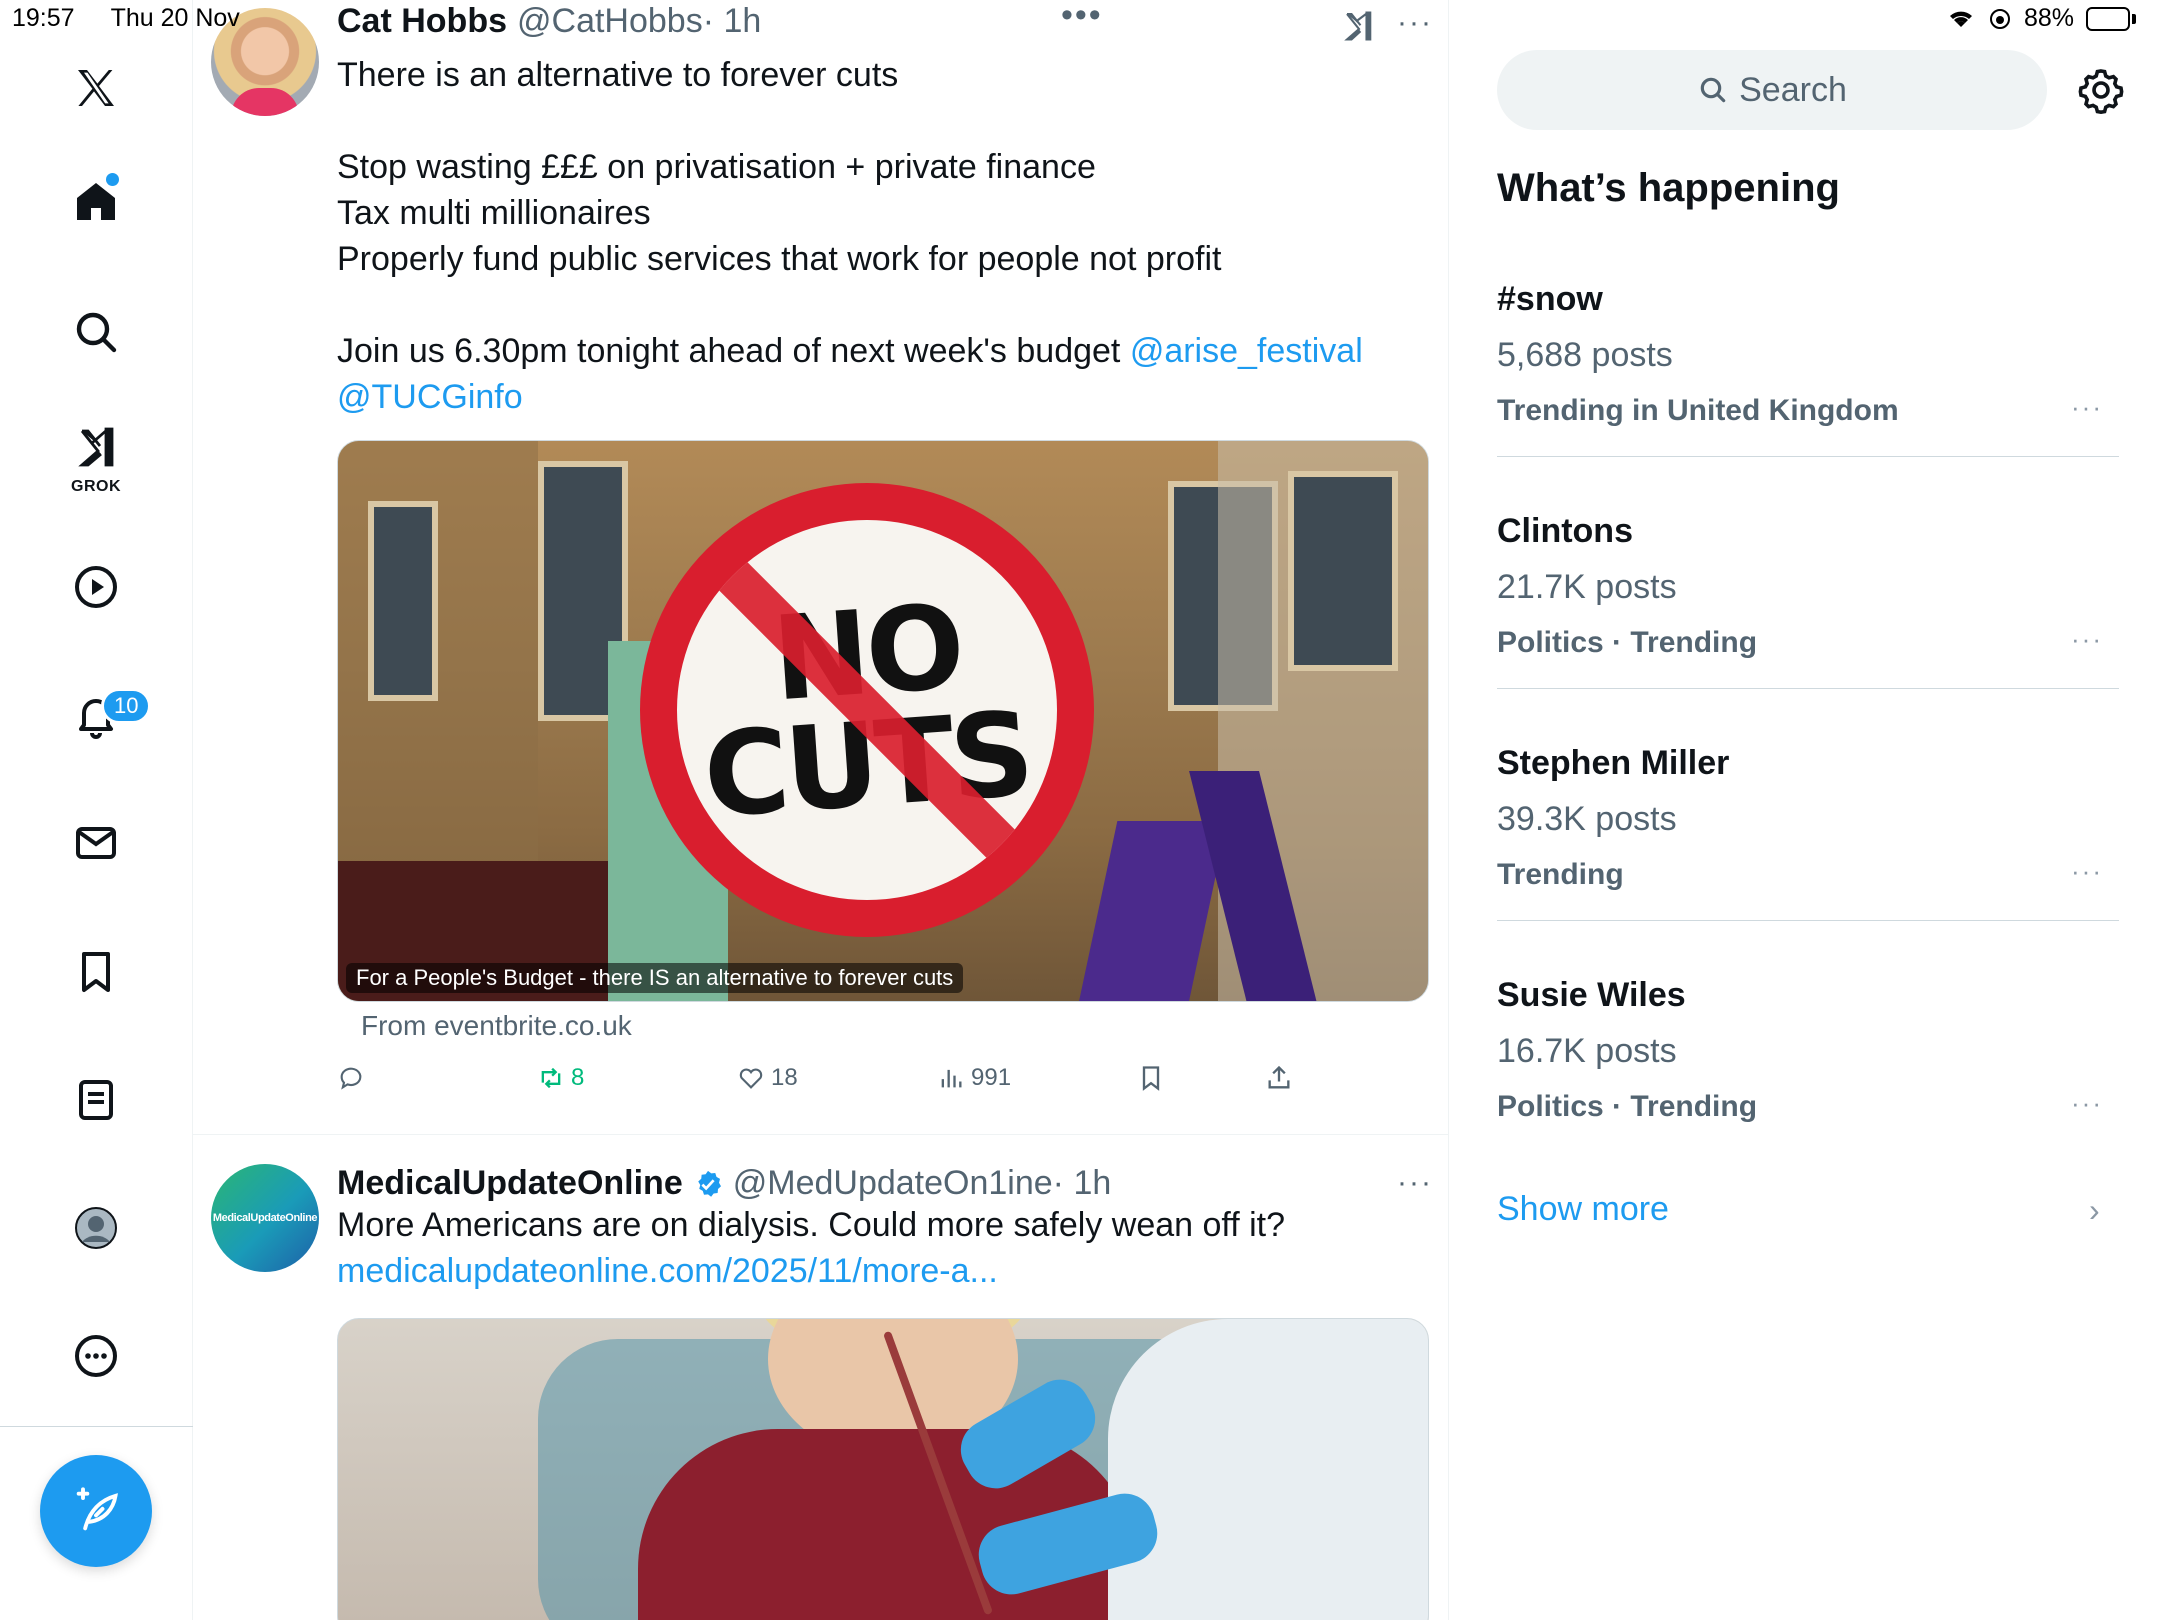 This screenshot has width=2160, height=1620. I want to click on notifications-badge: 10, so click(126, 706).